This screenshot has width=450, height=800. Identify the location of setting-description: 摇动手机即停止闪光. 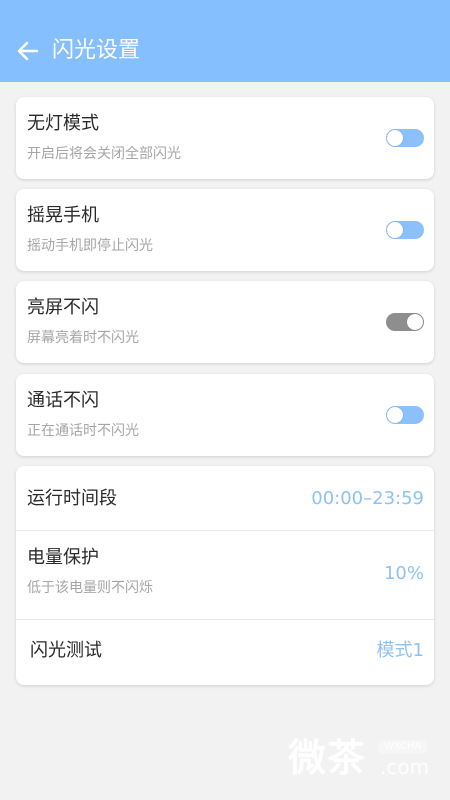
(90, 246).